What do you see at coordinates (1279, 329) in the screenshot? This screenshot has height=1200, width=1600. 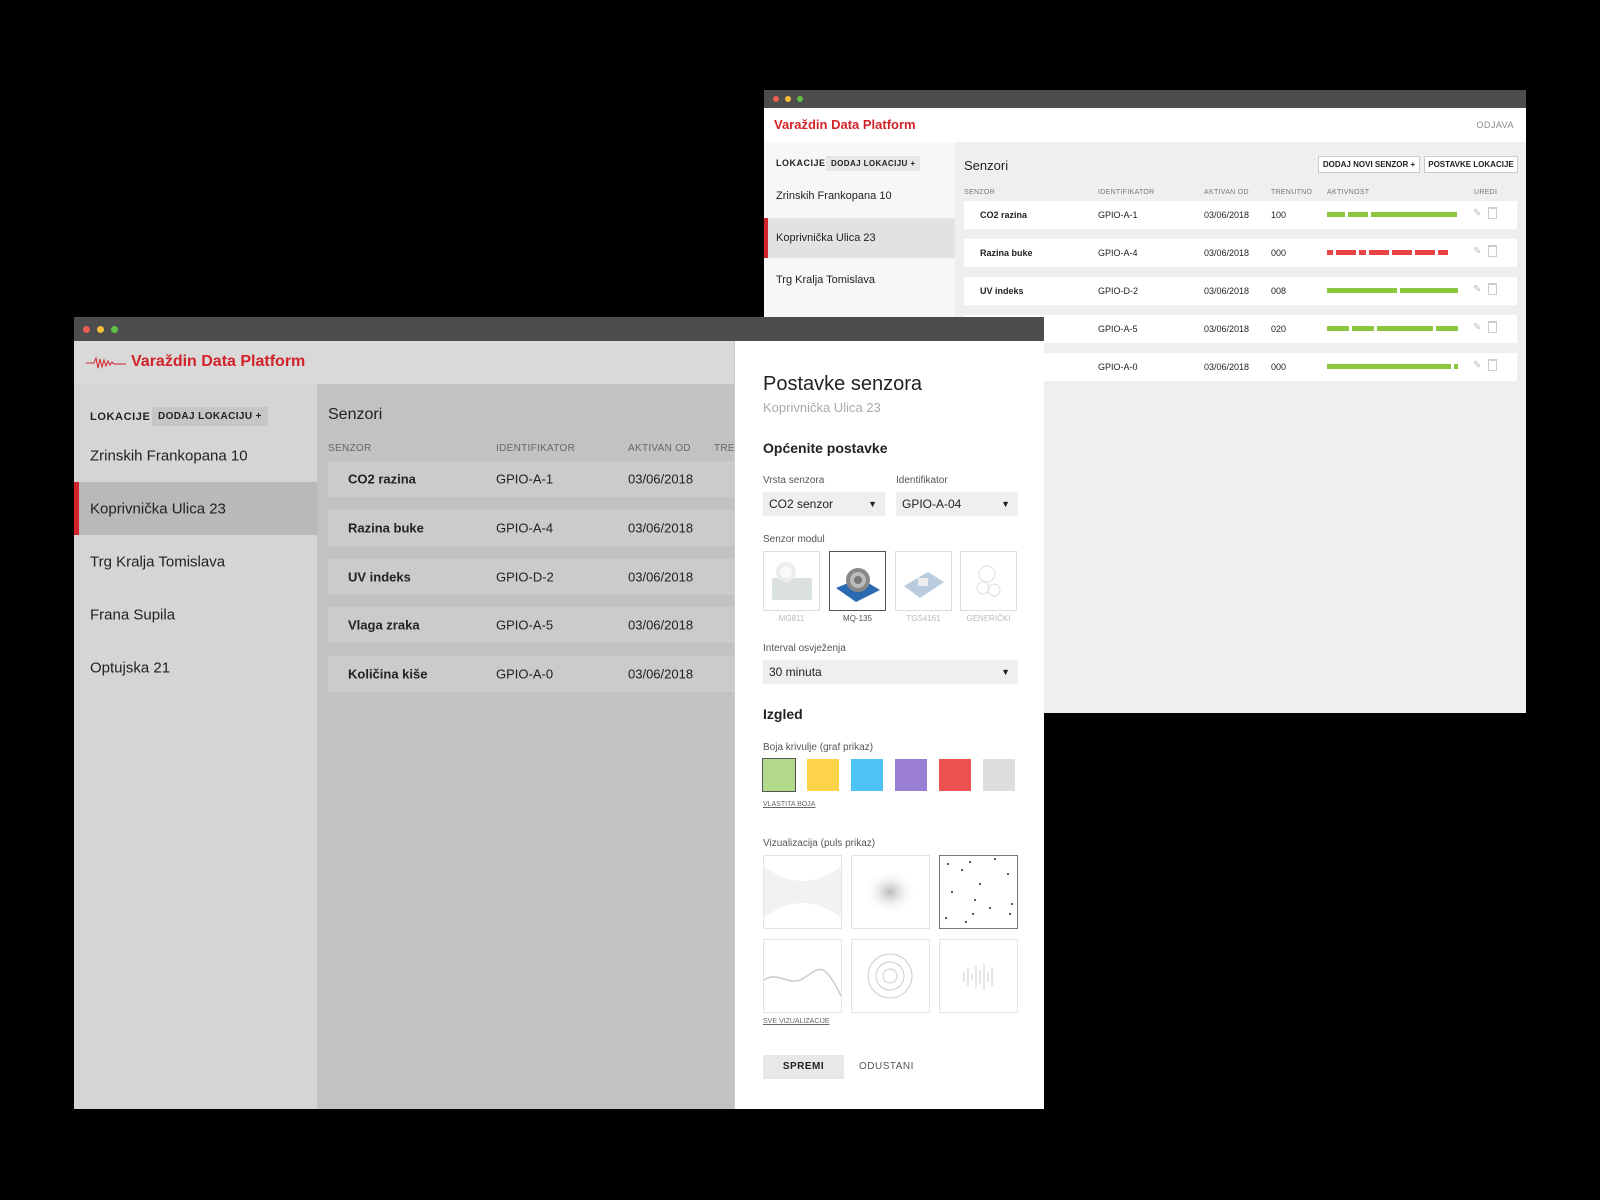 I see `sensor-current-value: 020` at bounding box center [1279, 329].